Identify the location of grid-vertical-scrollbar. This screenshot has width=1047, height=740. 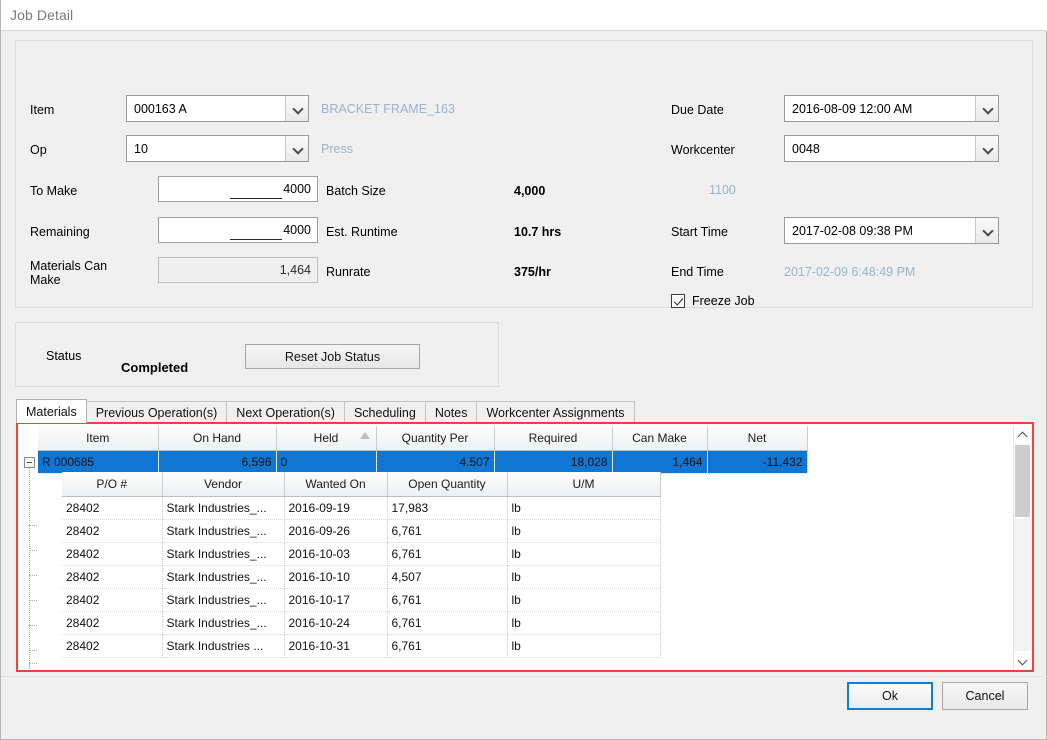
(1022, 548).